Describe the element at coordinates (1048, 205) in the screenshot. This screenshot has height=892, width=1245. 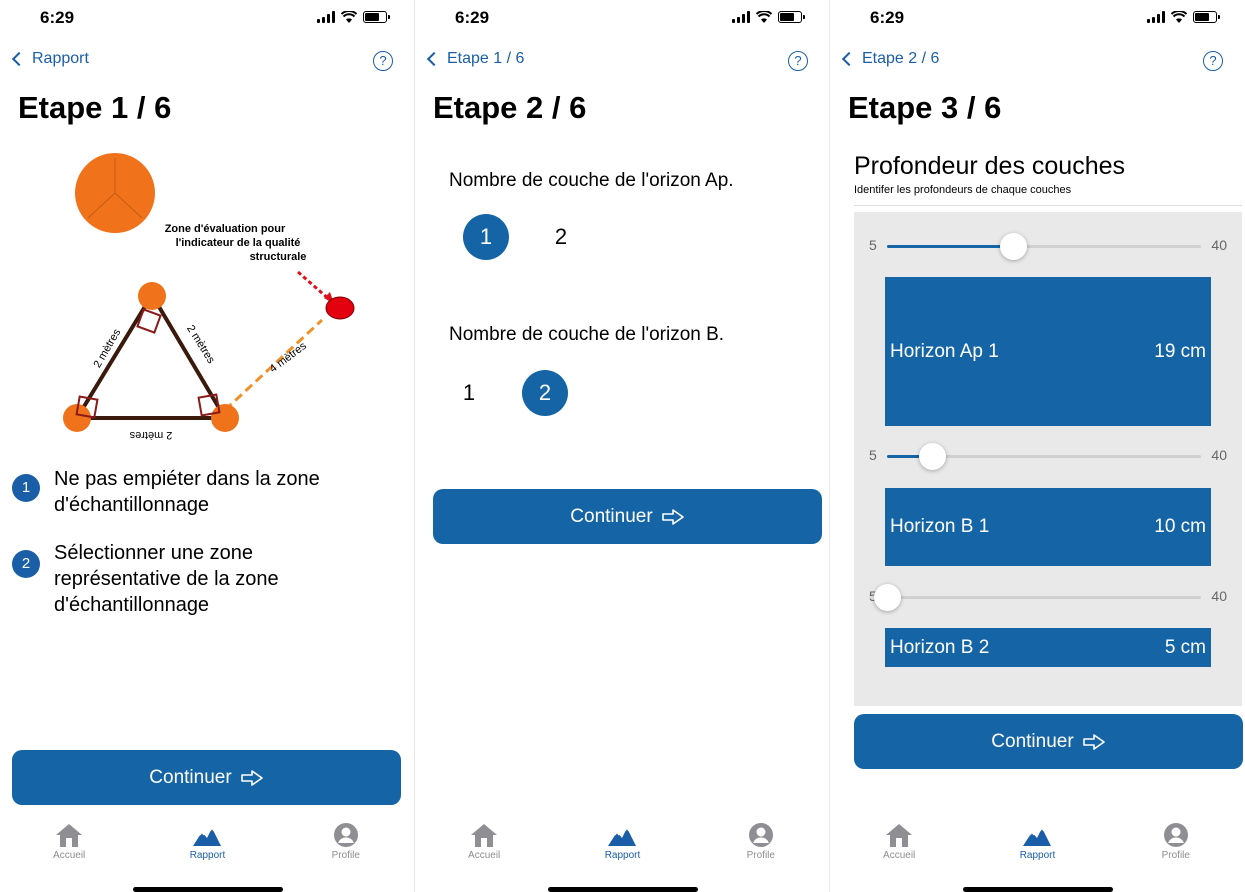
I see `section-divider` at that location.